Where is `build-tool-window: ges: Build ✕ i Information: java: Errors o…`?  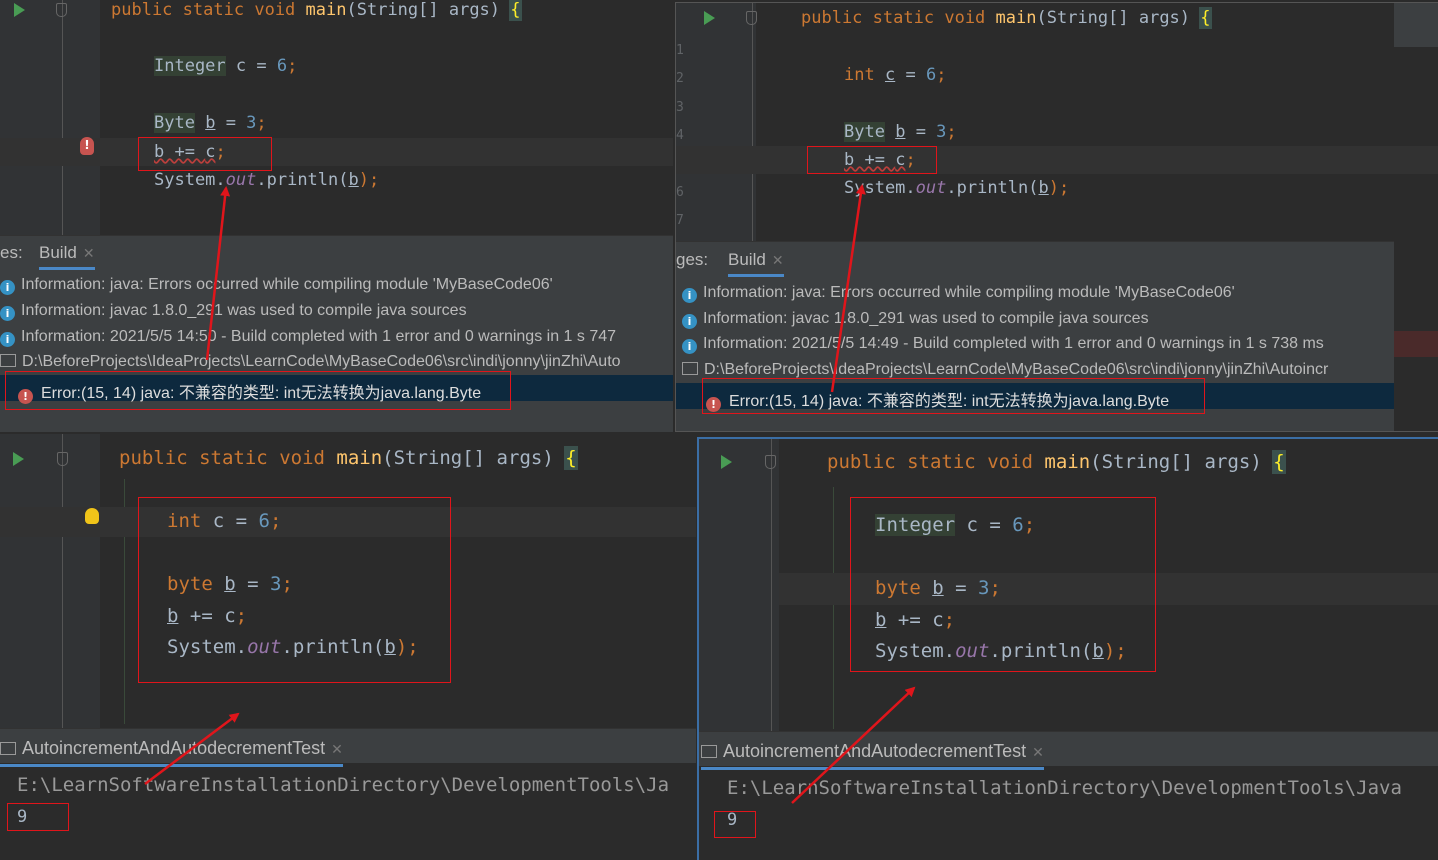 build-tool-window: ges: Build ✕ i Information: java: Errors o… is located at coordinates (1035, 336).